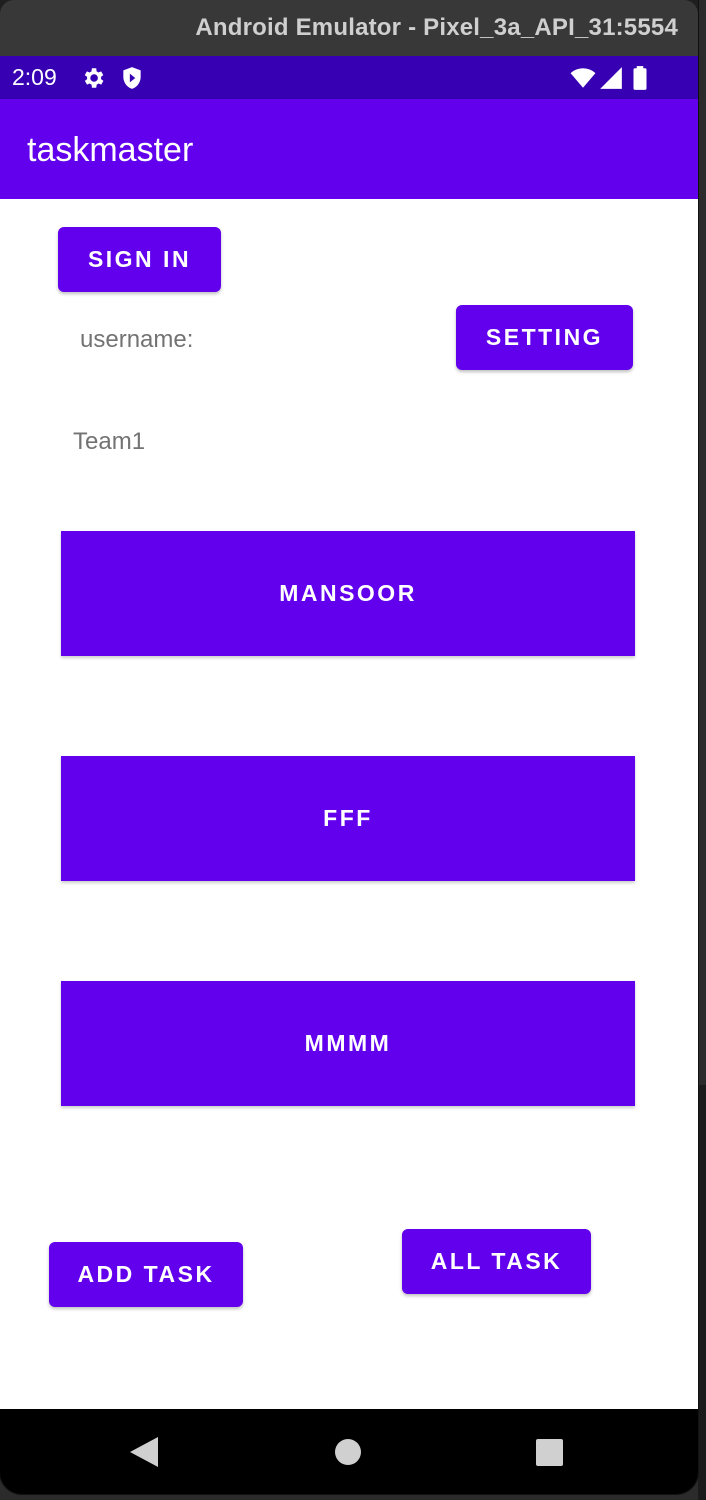 The image size is (706, 1500). I want to click on setting-button: SETTING, so click(544, 337).